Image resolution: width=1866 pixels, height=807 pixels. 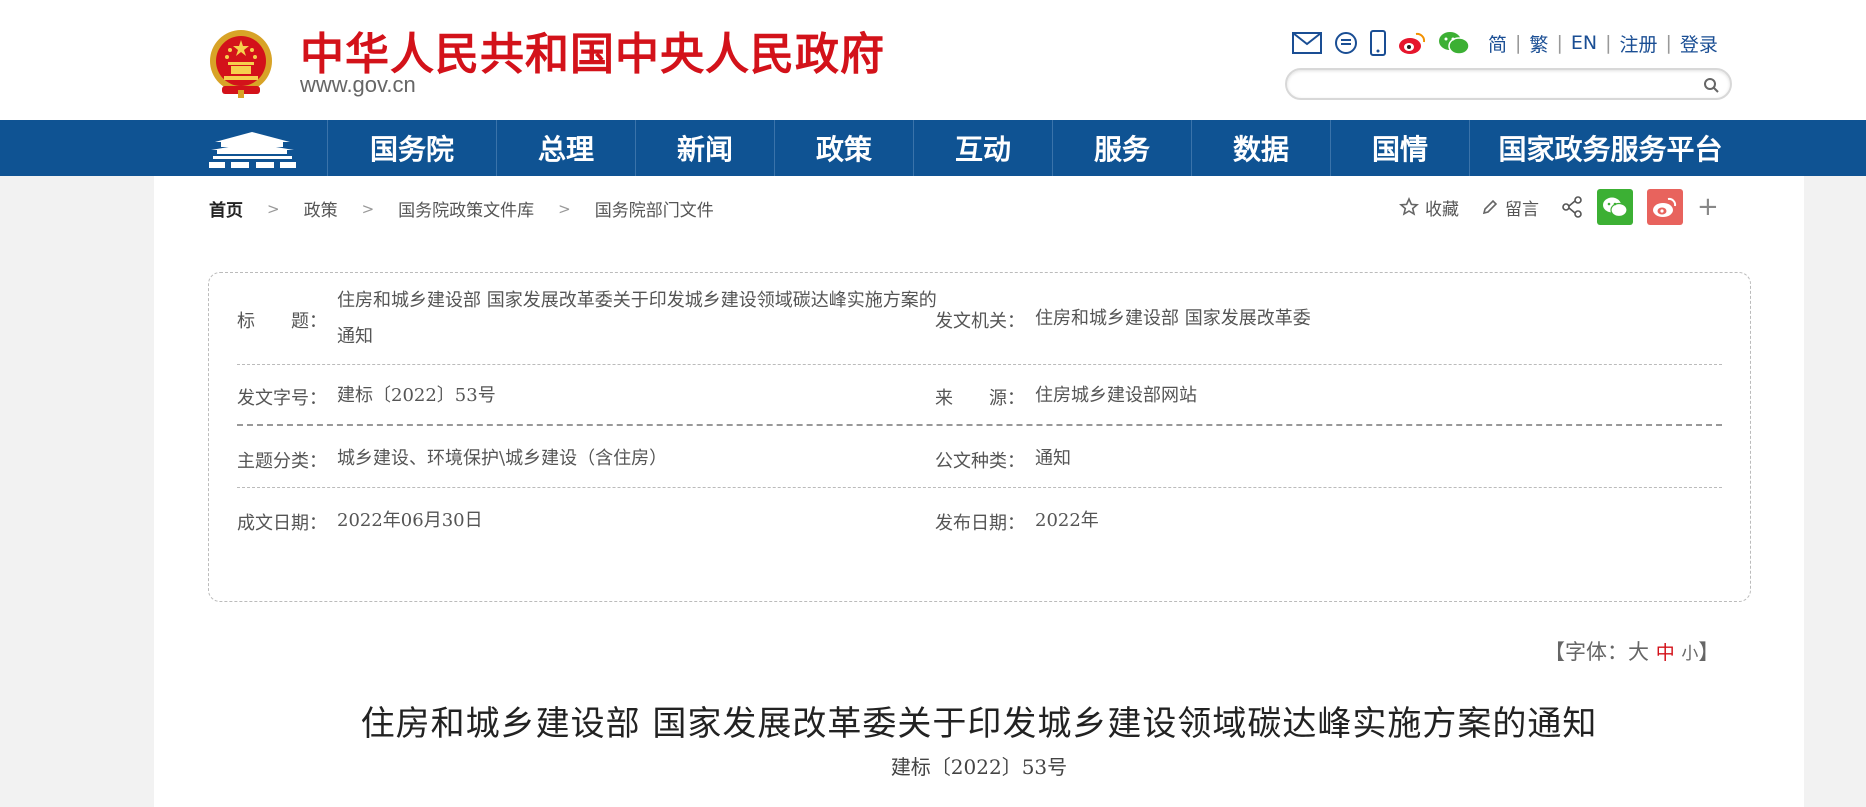 What do you see at coordinates (1053, 458) in the screenshot?
I see `type-value: 通知` at bounding box center [1053, 458].